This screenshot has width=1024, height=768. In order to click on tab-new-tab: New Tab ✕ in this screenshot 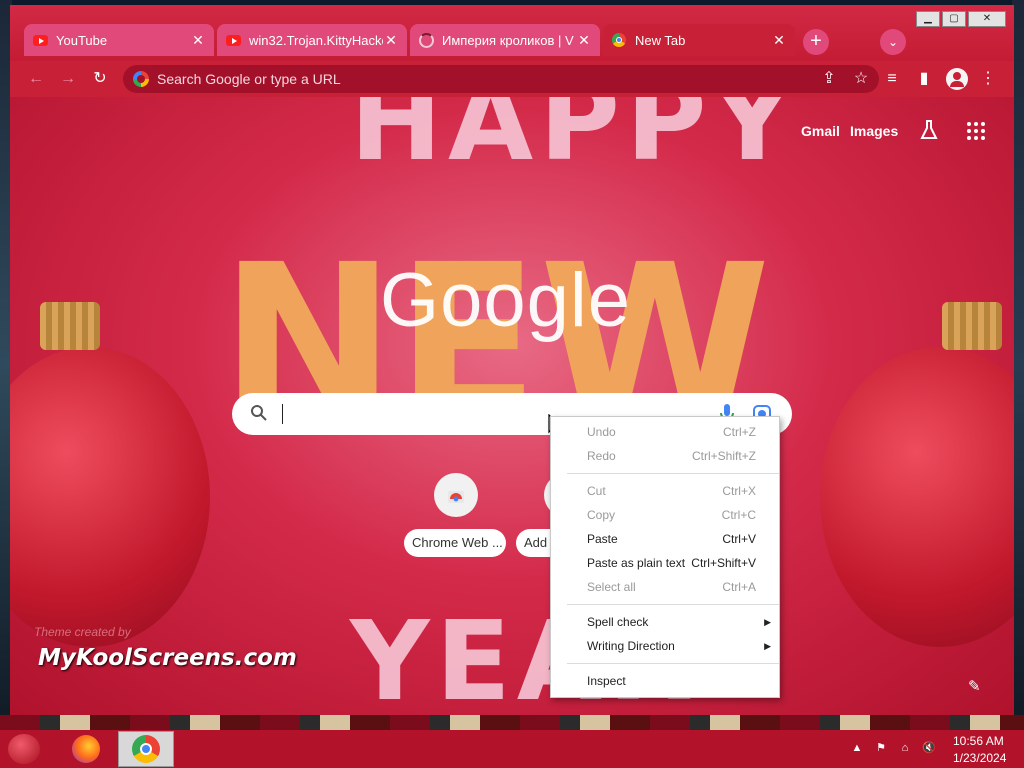, I will do `click(699, 40)`.